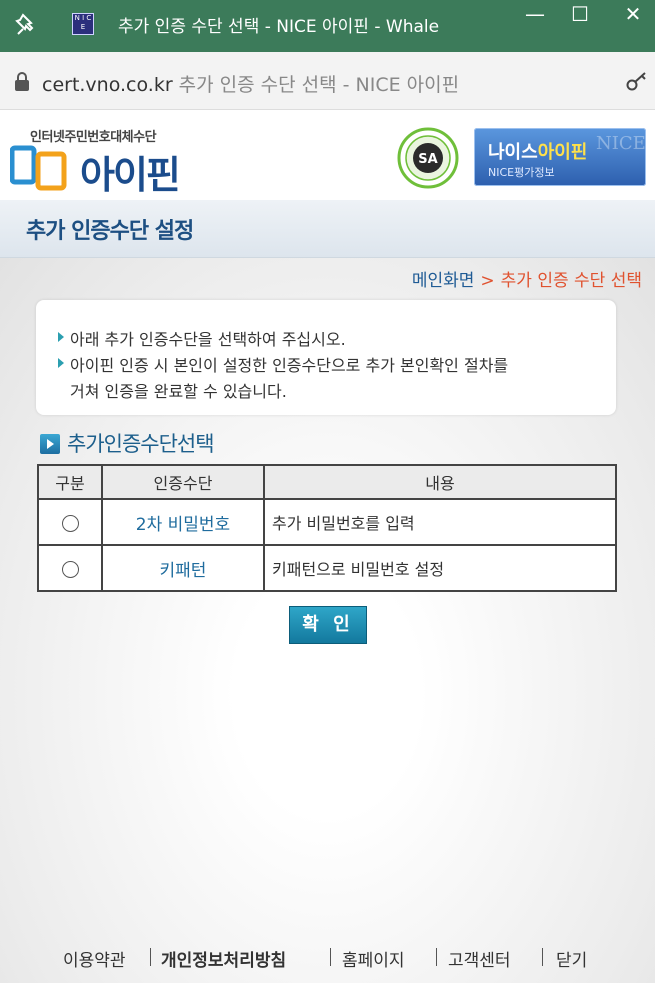 The image size is (655, 986). What do you see at coordinates (223, 958) in the screenshot?
I see `footer-link-privacy: 개인정보처리방침` at bounding box center [223, 958].